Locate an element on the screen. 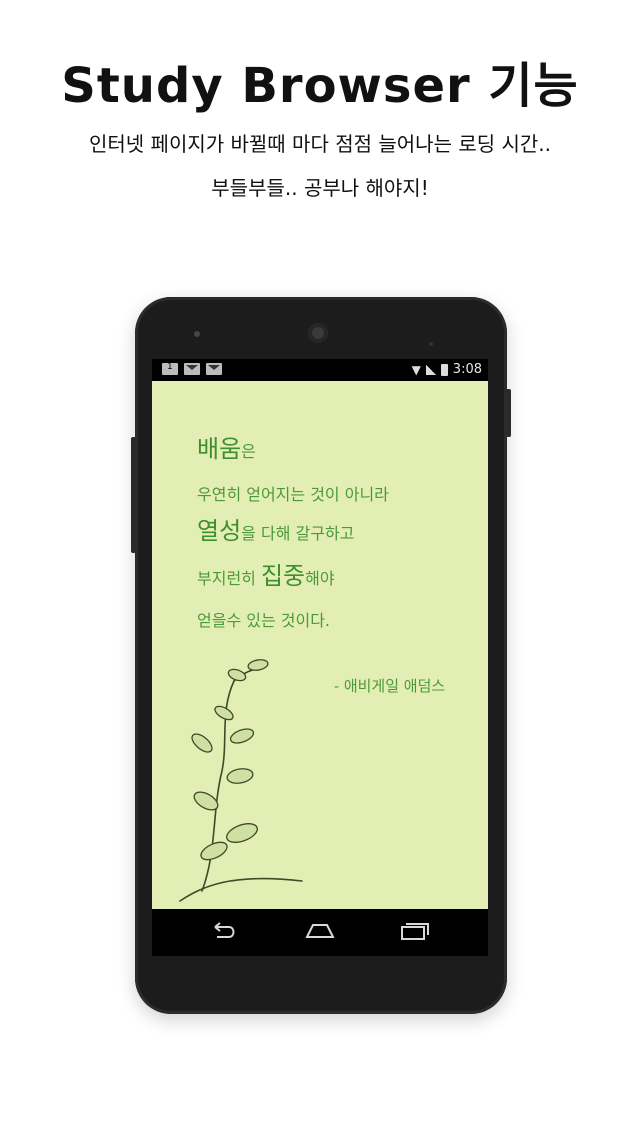  quote-line-5: 얻을수 있는 것이다. is located at coordinates (264, 620).